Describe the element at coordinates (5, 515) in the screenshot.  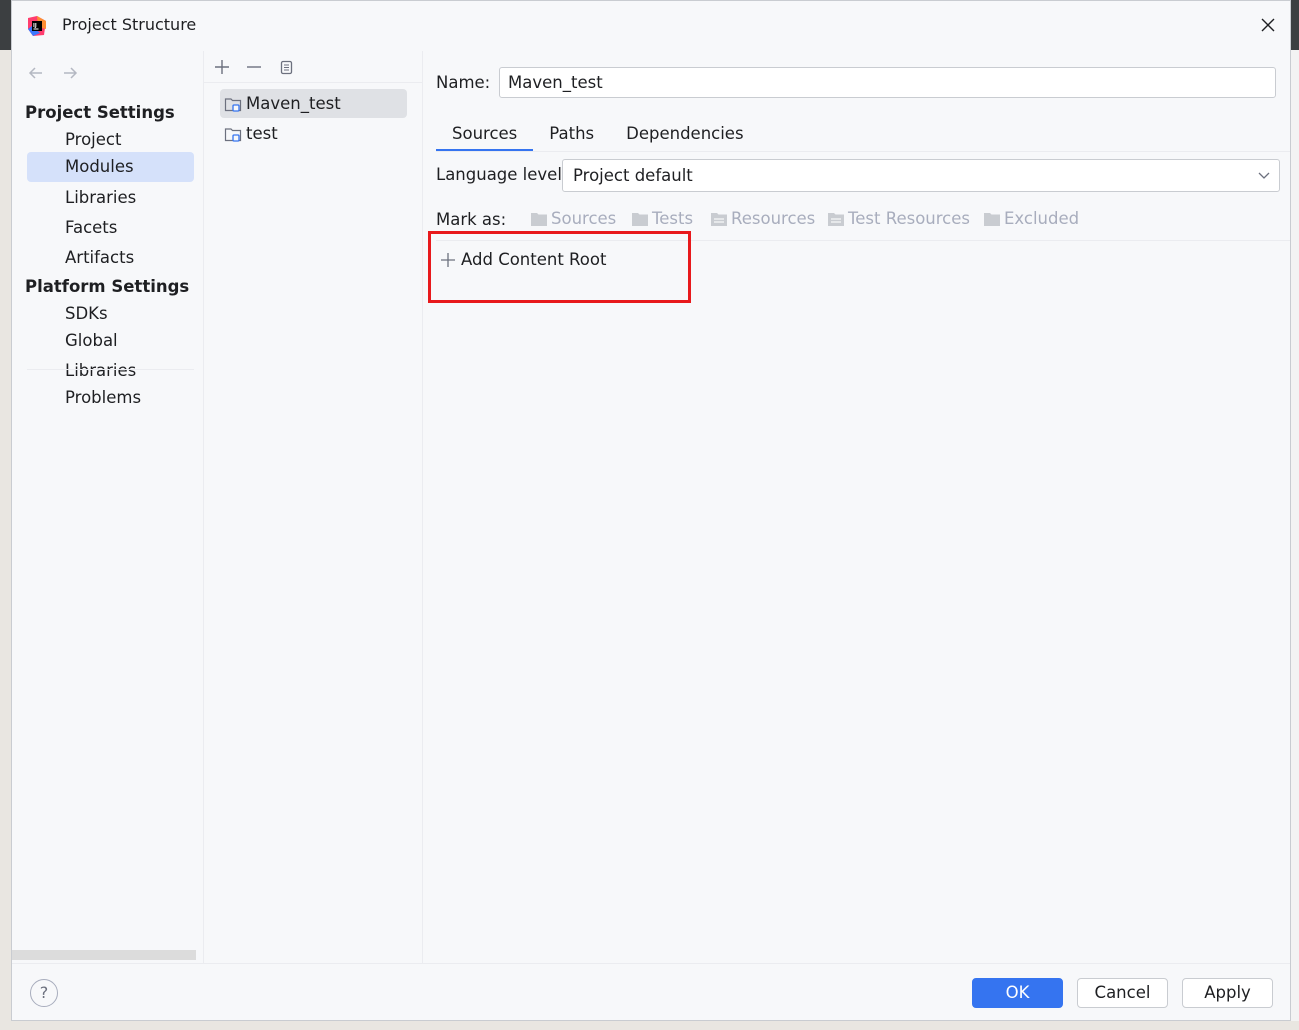
I see `background-left` at that location.